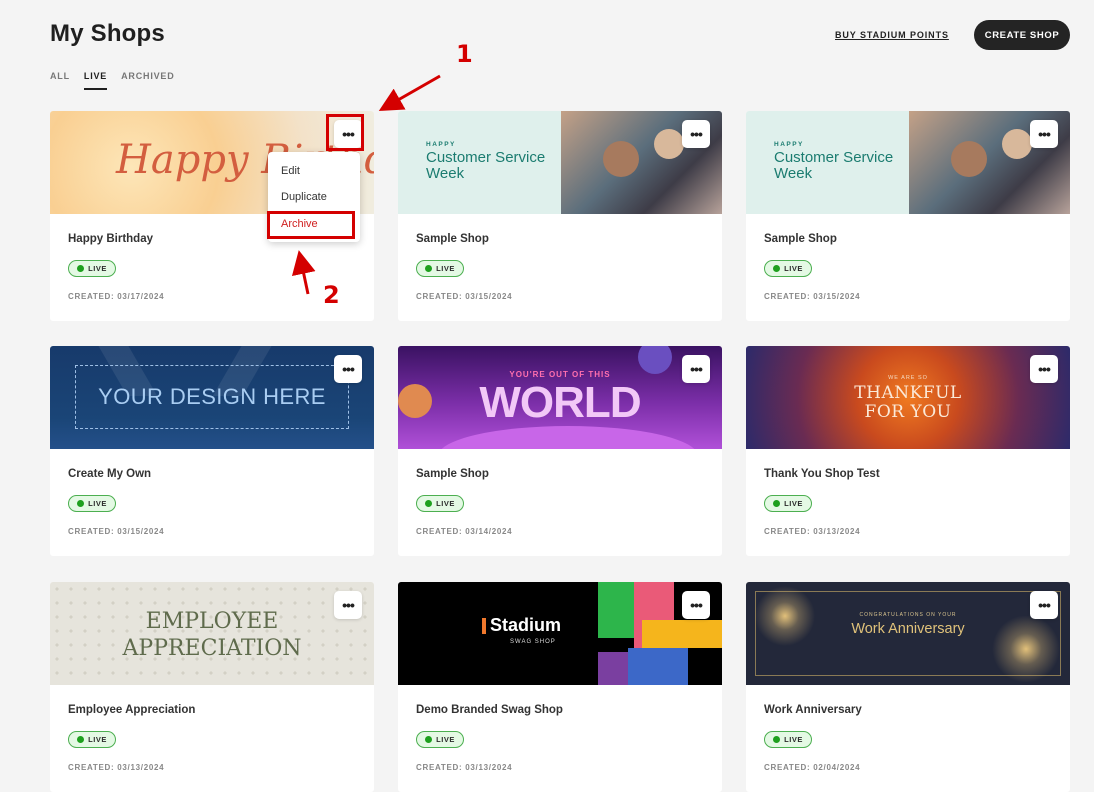  Describe the element at coordinates (112, 80) in the screenshot. I see `filter-tabs: ALL LIVE ARCHIVED` at that location.